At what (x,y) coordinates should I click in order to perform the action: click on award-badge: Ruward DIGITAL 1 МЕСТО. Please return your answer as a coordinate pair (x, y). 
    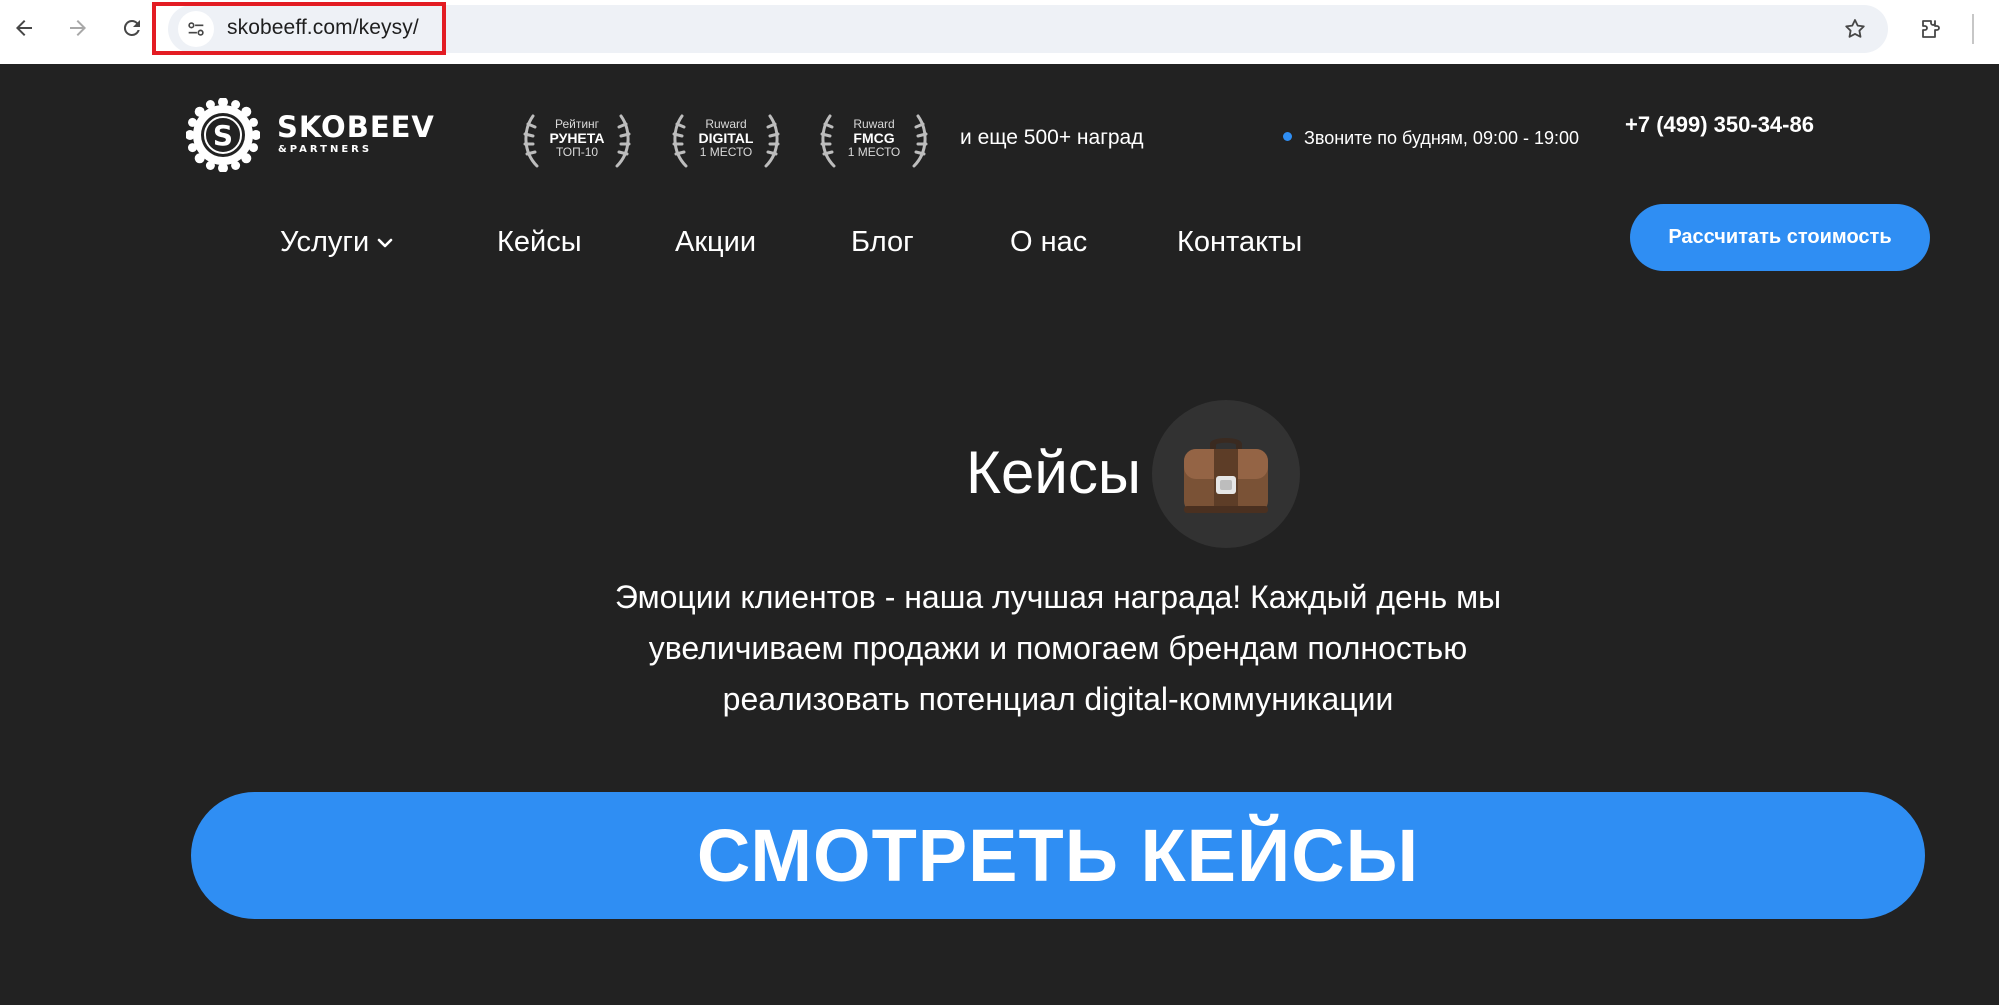
    Looking at the image, I should click on (726, 141).